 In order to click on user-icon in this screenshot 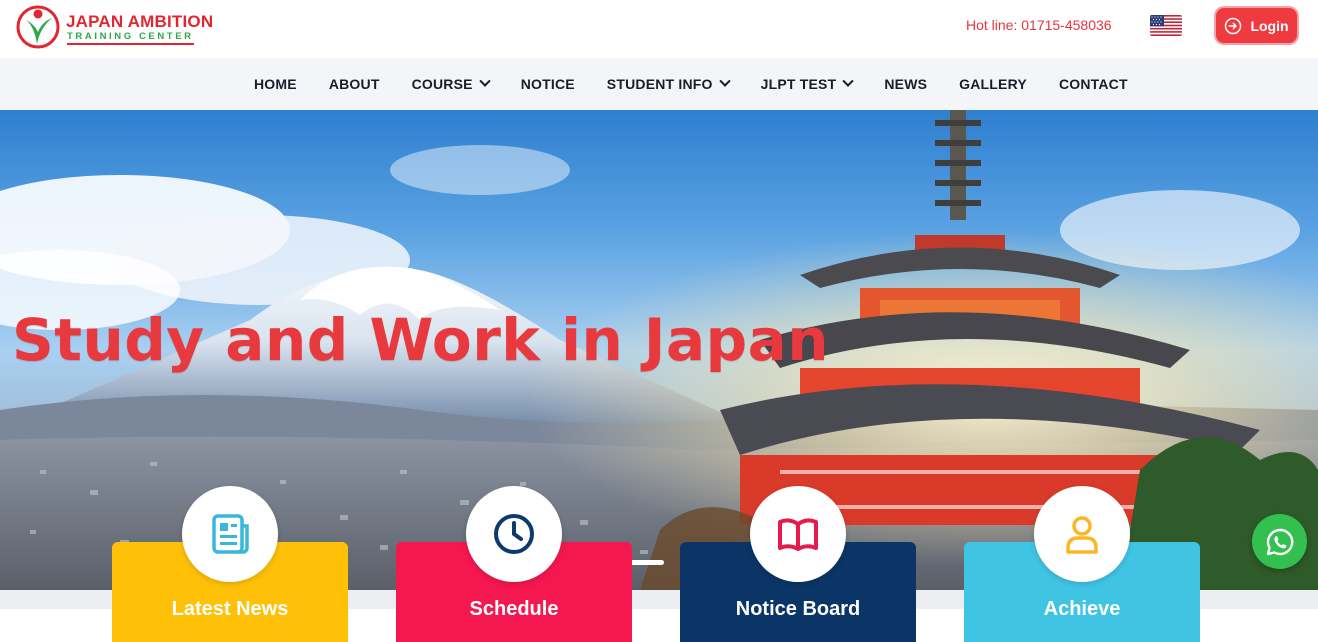, I will do `click(1082, 534)`.